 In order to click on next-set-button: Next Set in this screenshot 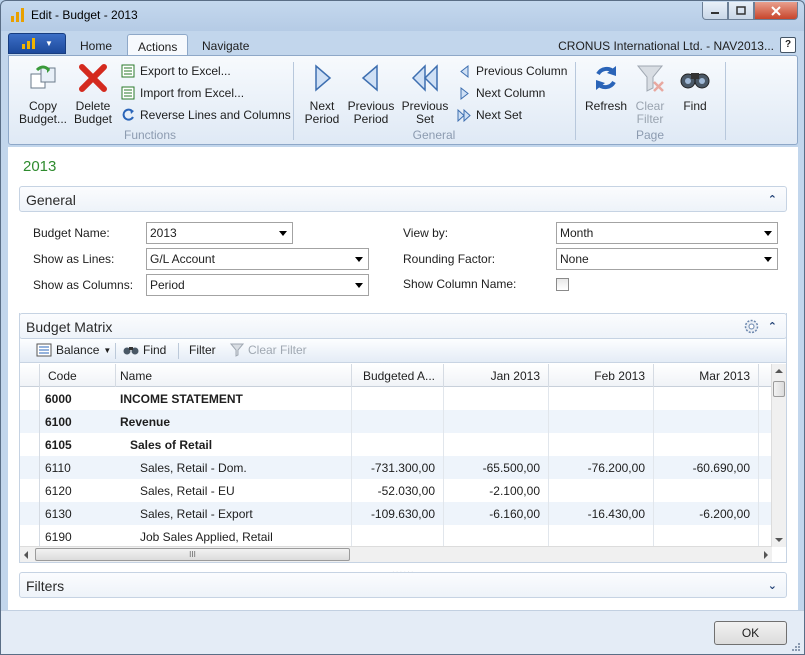, I will do `click(489, 115)`.